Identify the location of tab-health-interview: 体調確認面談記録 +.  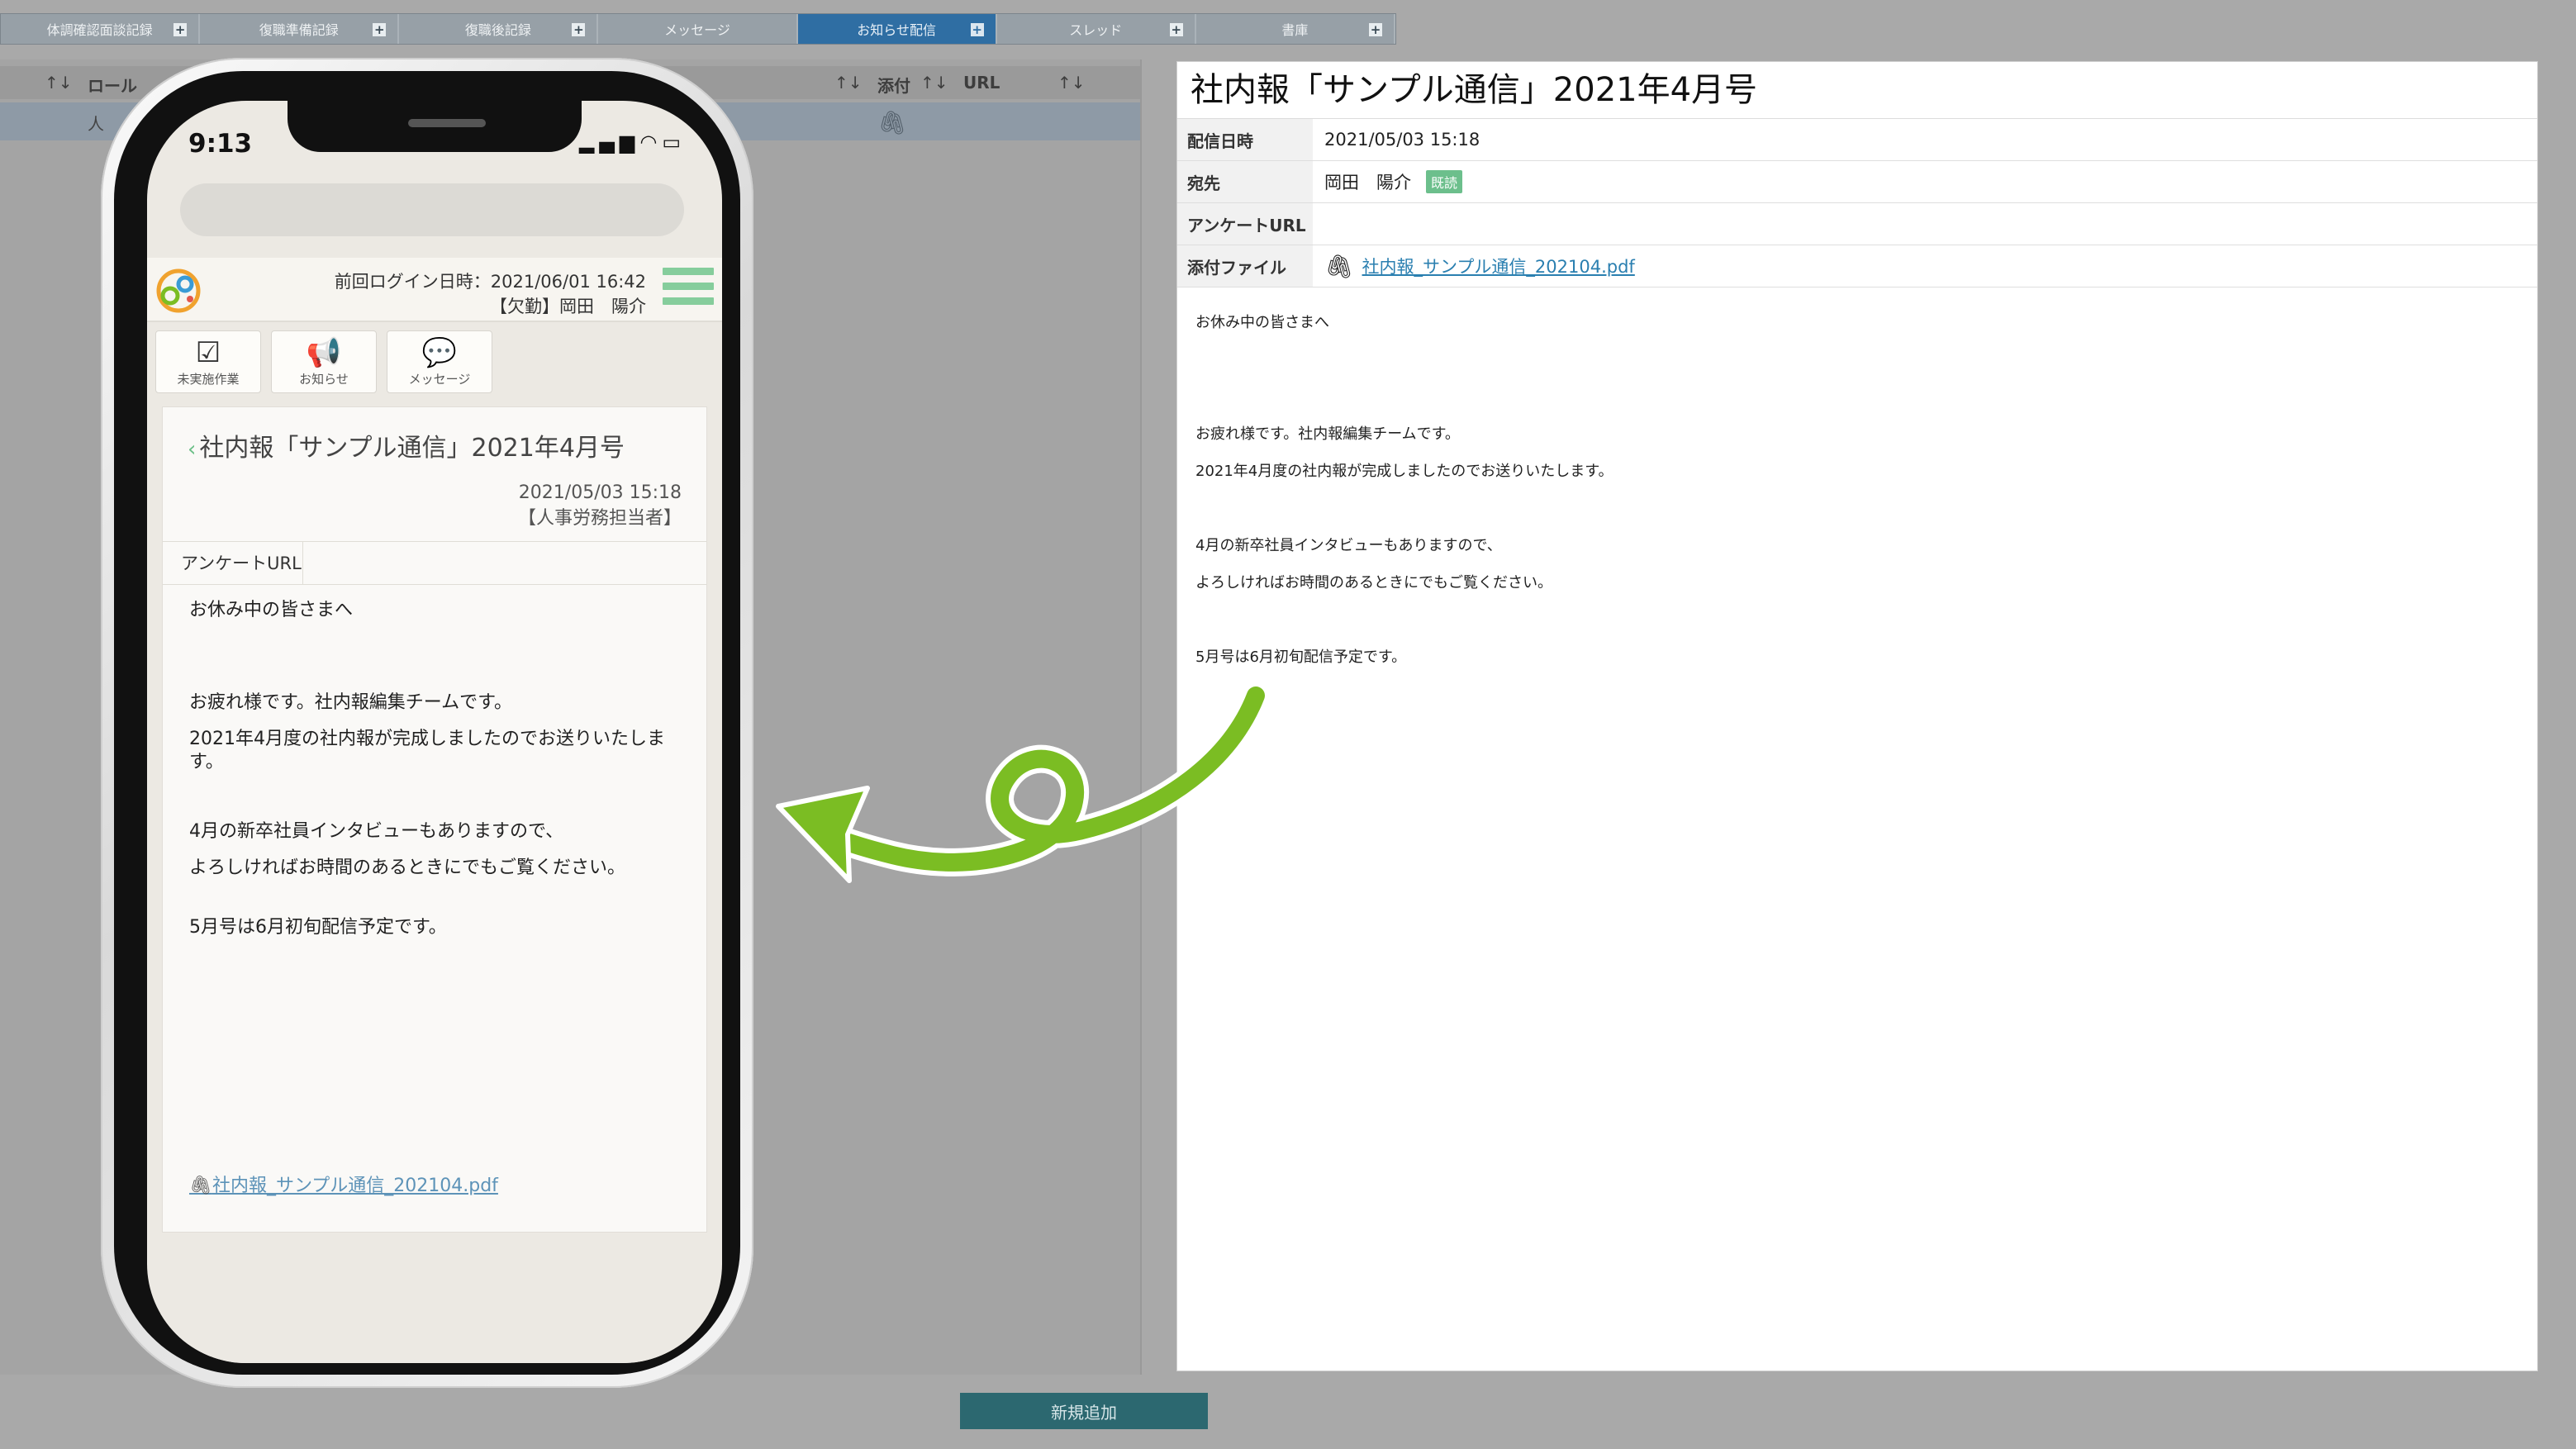
(101, 29).